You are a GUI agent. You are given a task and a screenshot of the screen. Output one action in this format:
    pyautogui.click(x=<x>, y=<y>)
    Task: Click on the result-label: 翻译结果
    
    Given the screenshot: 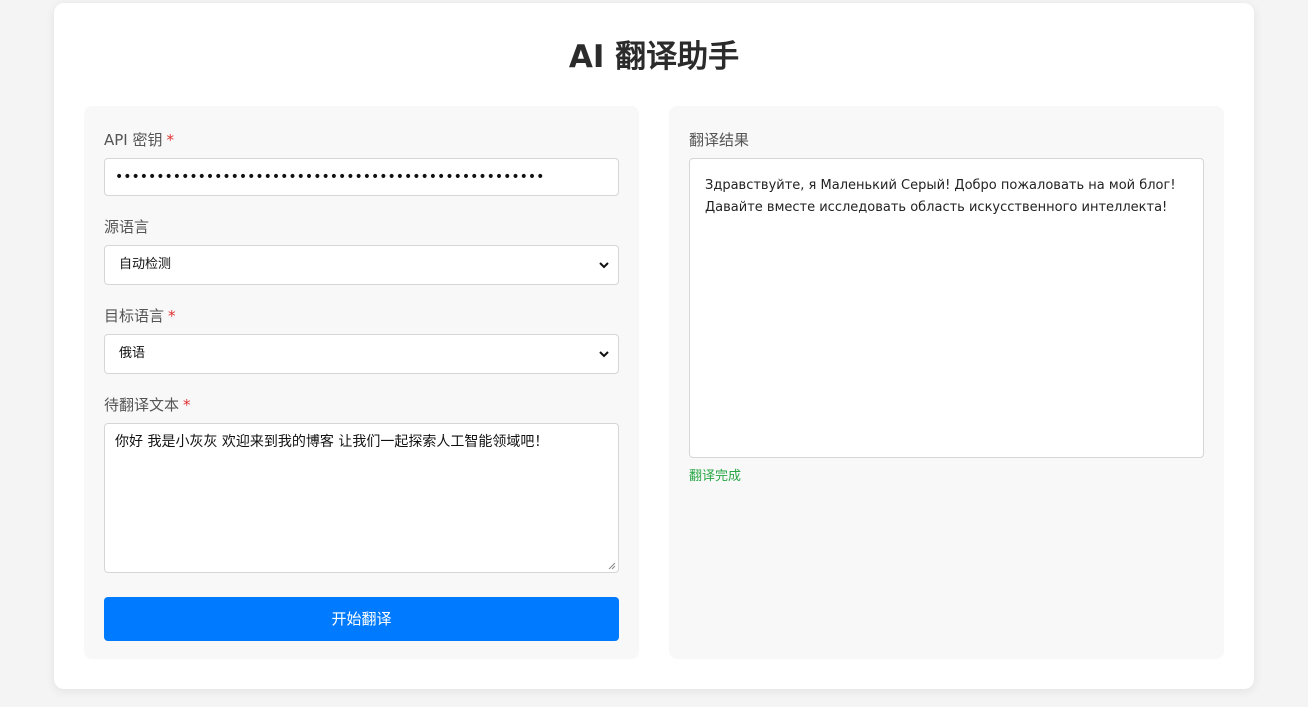 What is the action you would take?
    pyautogui.click(x=719, y=140)
    